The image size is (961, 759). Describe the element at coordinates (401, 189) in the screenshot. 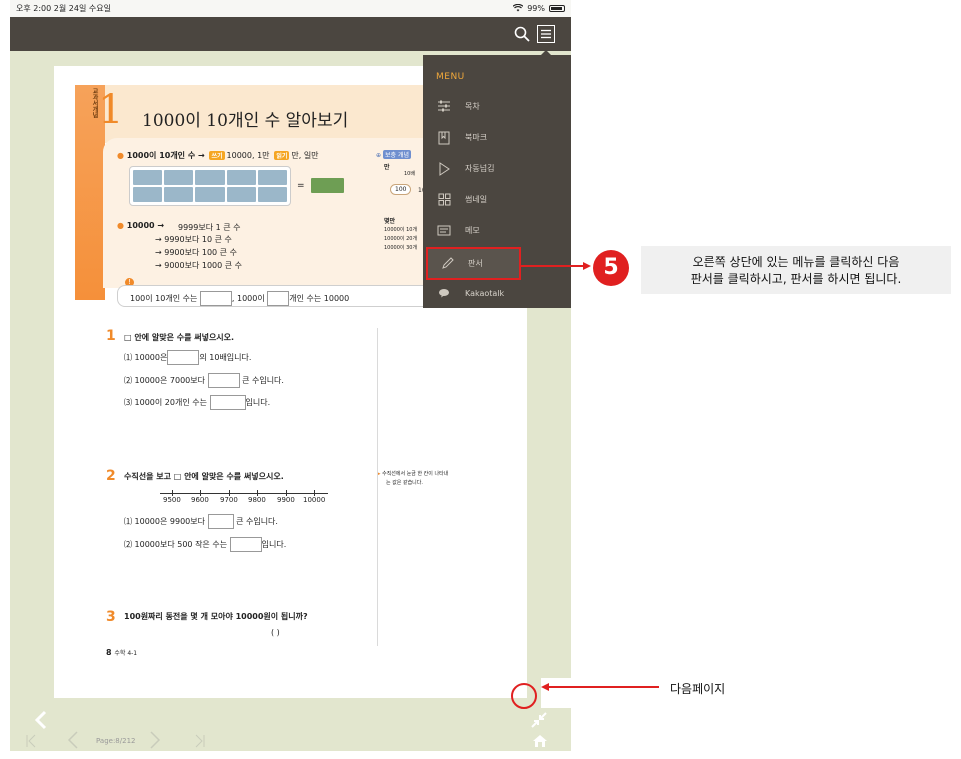

I see `extra-100: 100` at that location.